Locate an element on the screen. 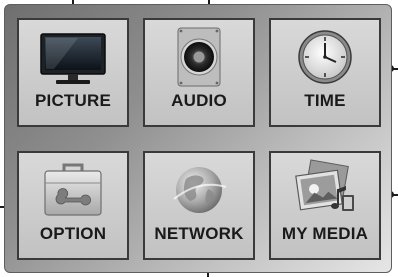  toolbox-icon is located at coordinates (73, 190).